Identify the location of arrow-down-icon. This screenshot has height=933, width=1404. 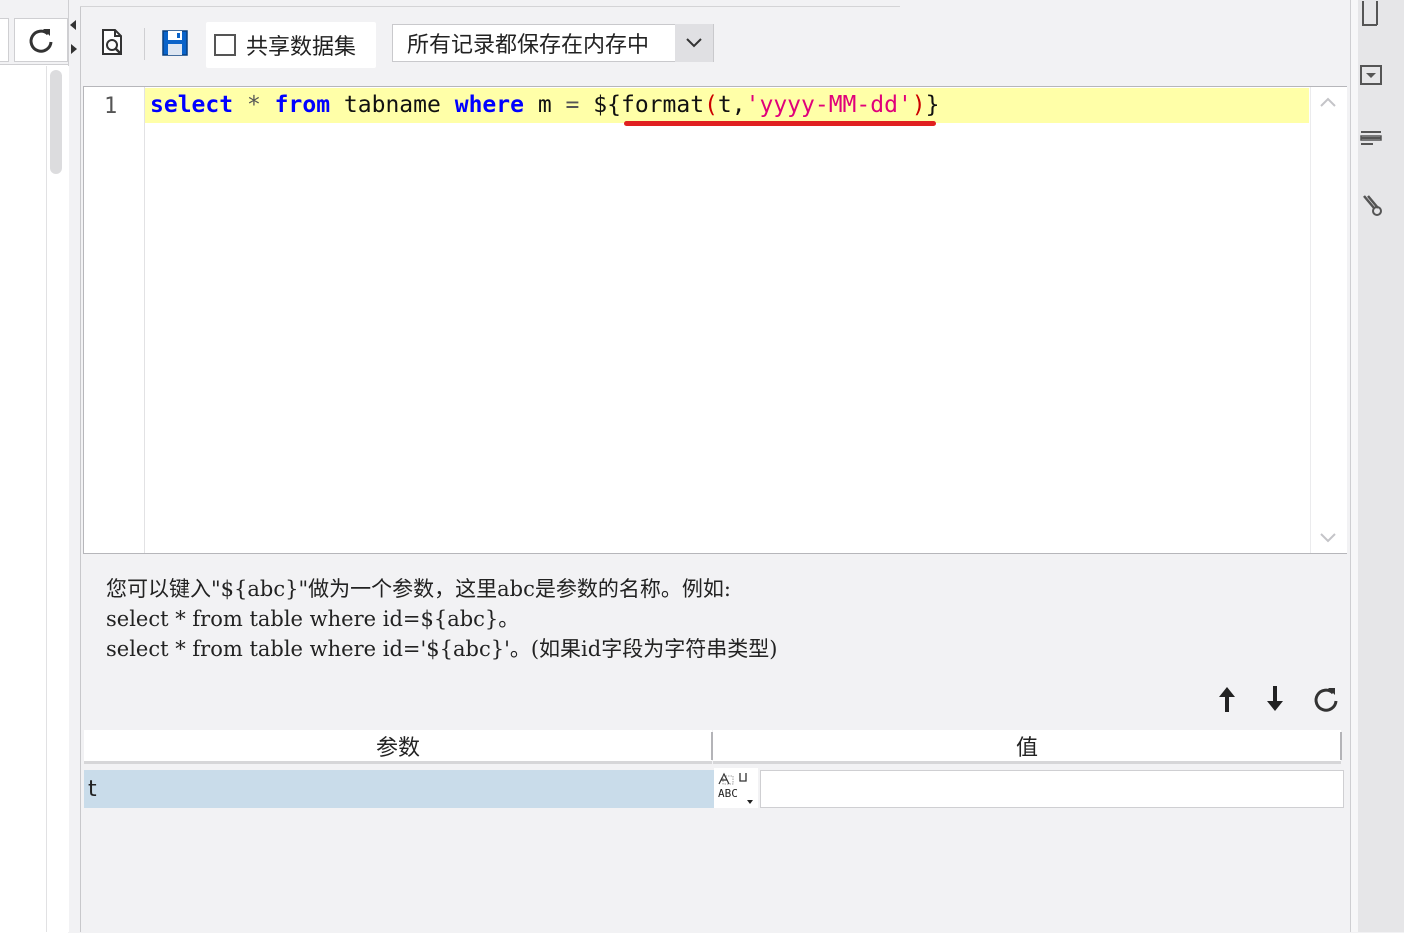
(1275, 698).